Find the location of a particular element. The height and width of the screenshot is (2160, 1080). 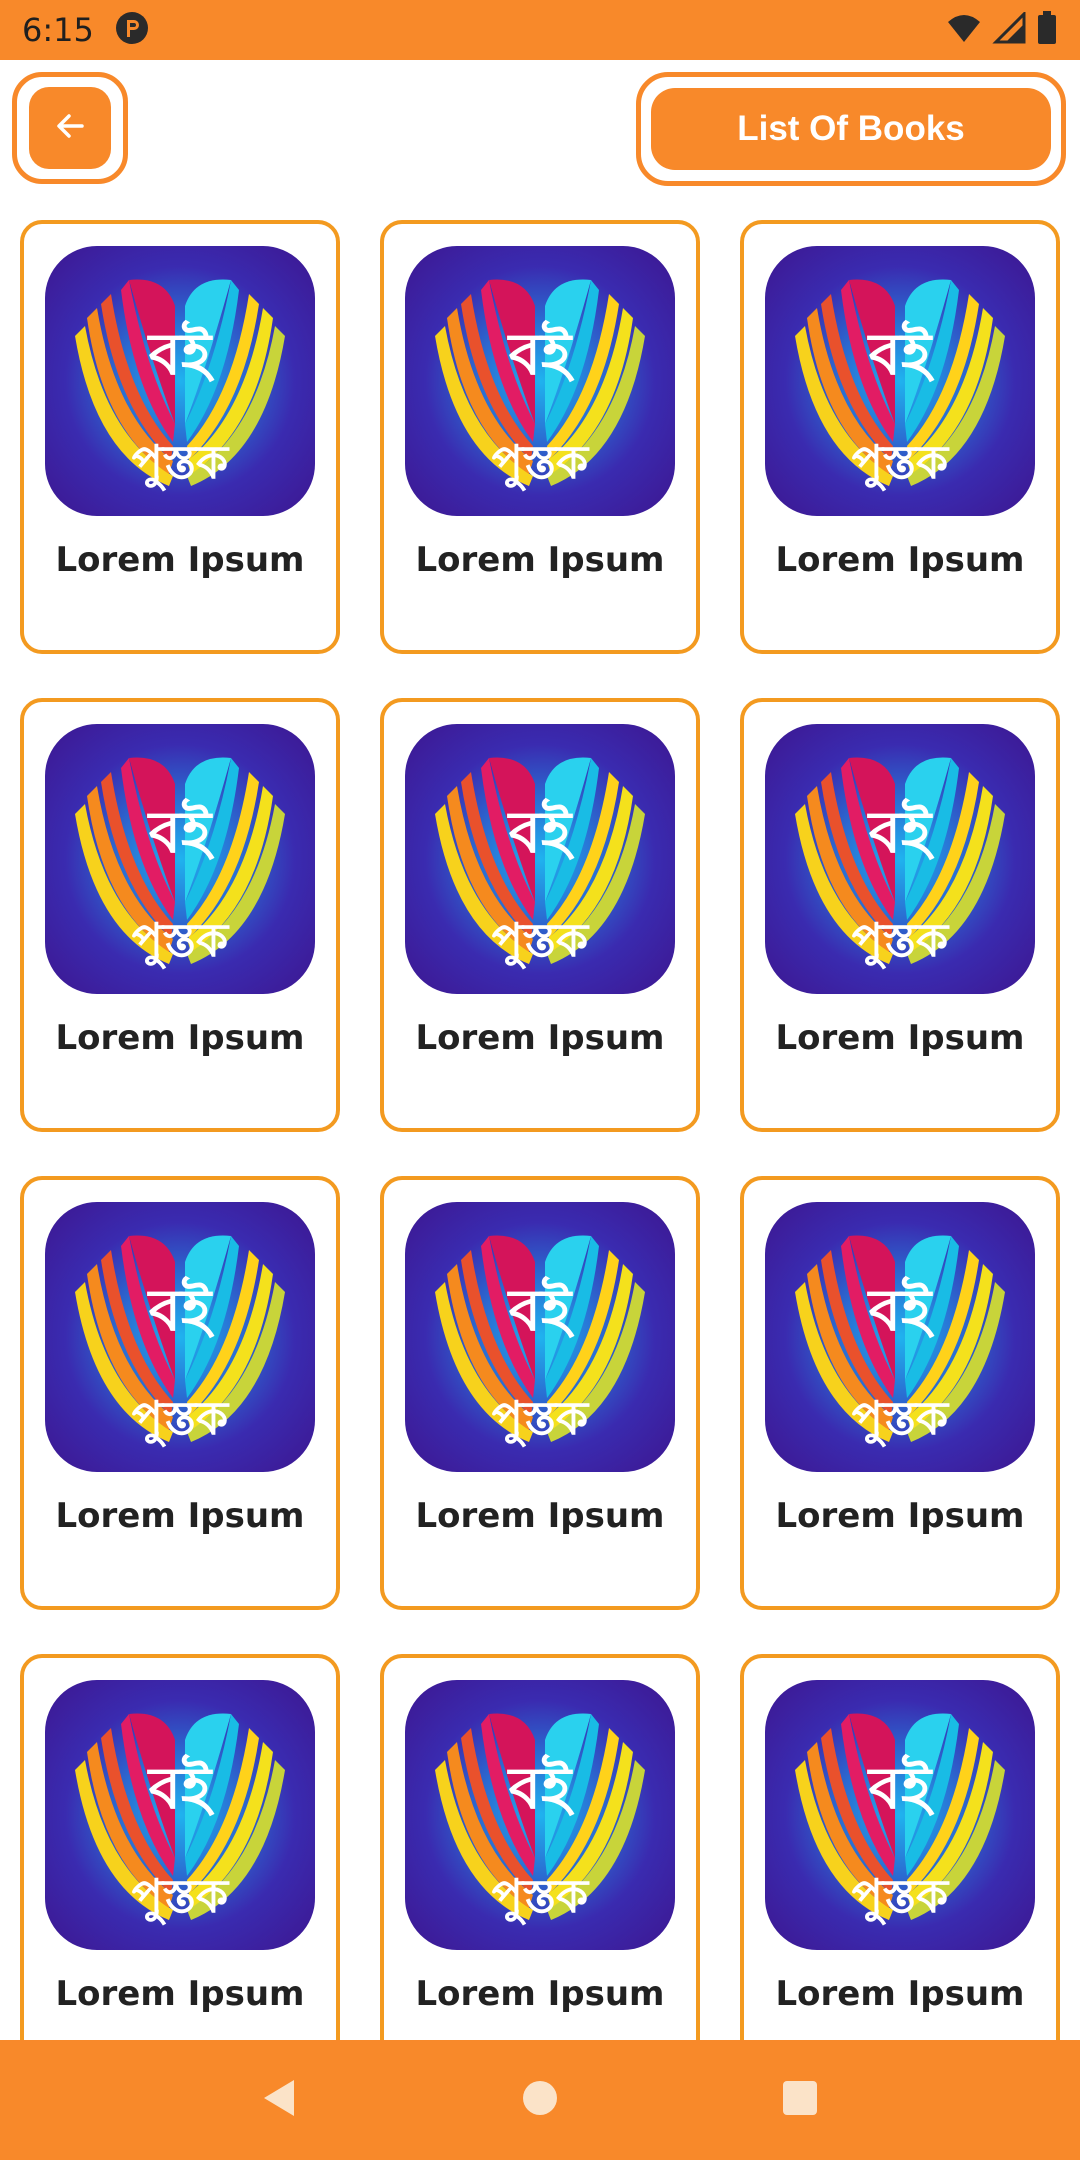

app-header: List Of Books is located at coordinates (540, 135).